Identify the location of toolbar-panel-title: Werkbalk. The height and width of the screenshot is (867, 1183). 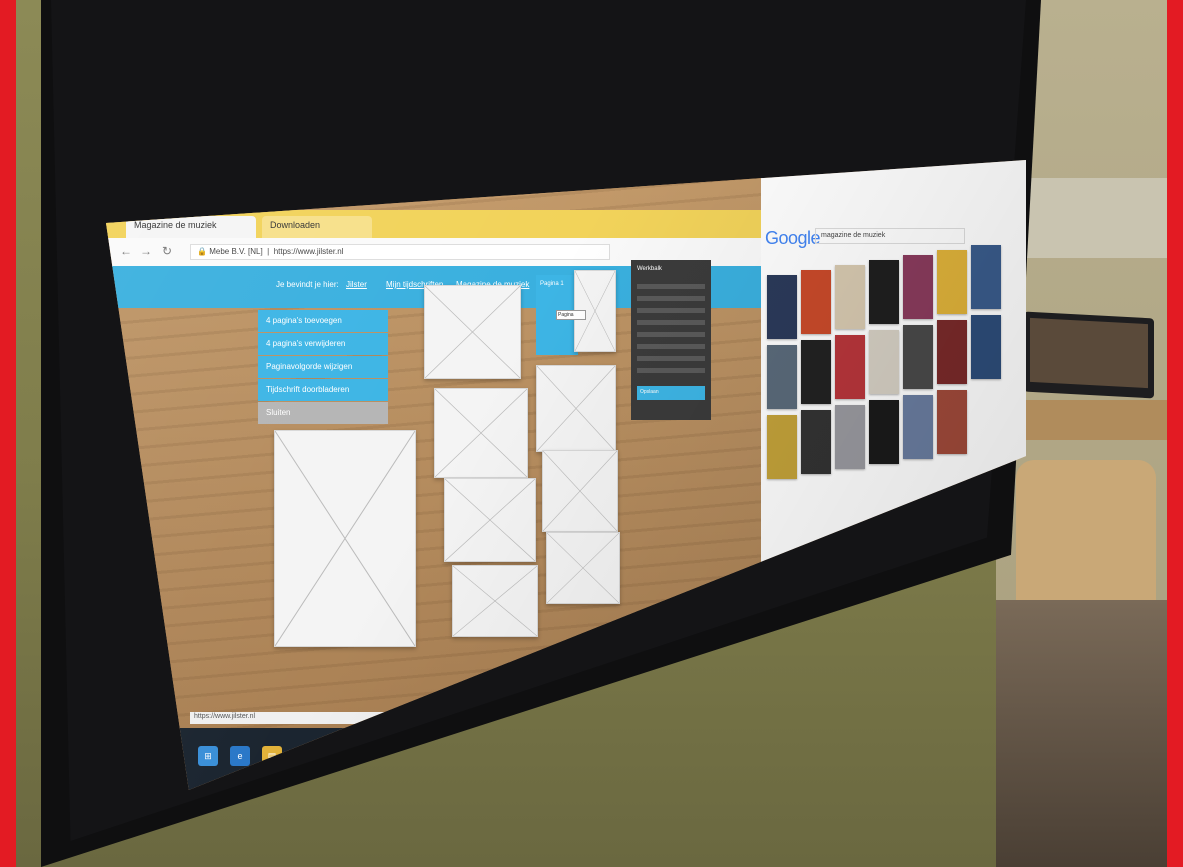
(649, 269).